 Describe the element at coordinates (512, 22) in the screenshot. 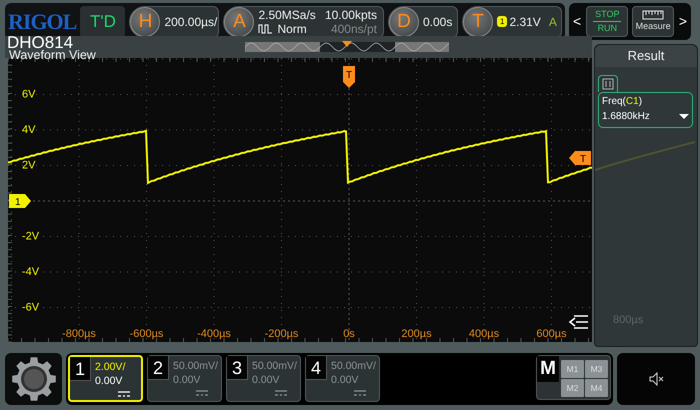

I see `trigger-button: T 1 2.31V A` at that location.